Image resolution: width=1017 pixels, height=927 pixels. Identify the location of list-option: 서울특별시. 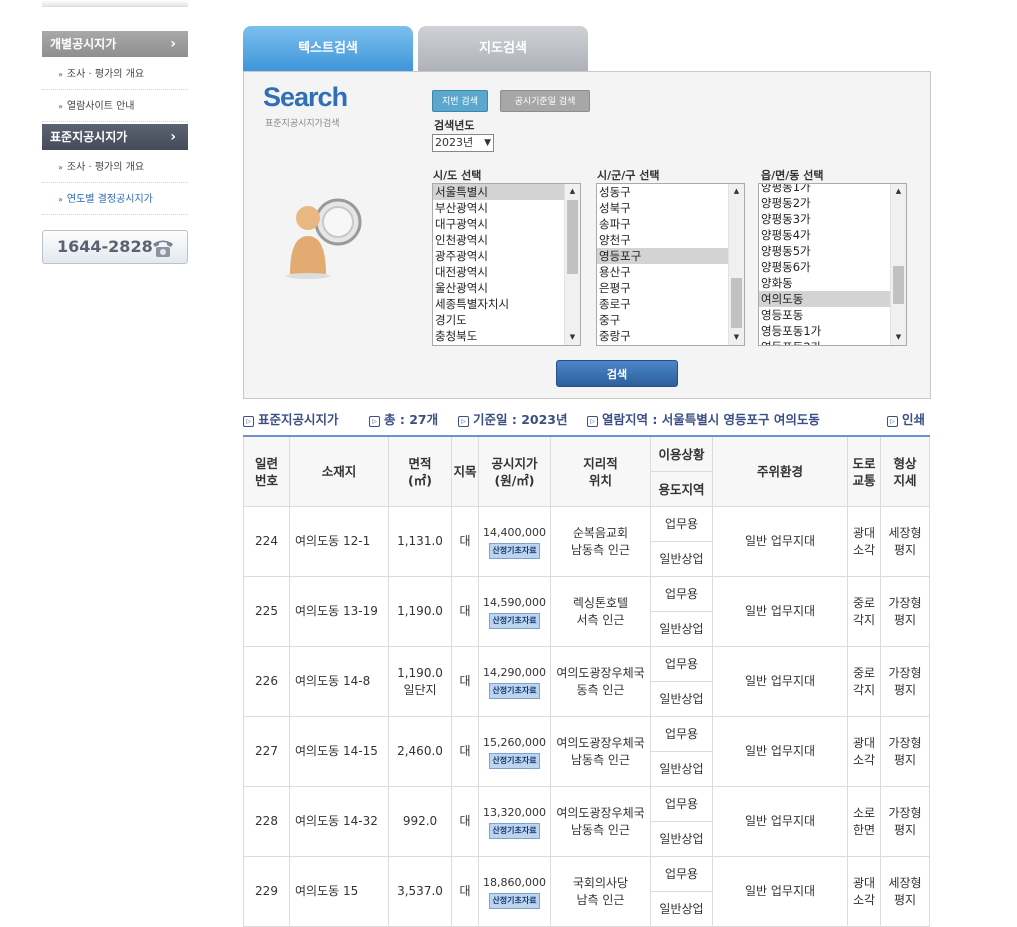
(498, 192).